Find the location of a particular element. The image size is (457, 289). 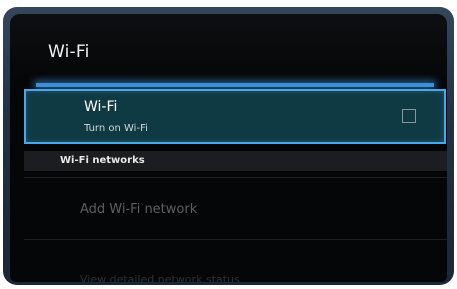

wifi-checkbox is located at coordinates (409, 116).